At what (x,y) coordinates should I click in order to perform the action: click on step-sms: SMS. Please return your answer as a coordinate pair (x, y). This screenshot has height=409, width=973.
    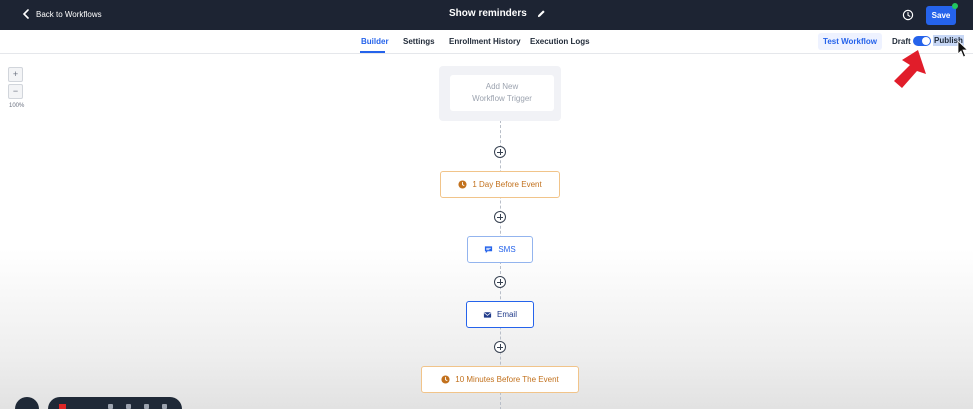
    Looking at the image, I should click on (500, 249).